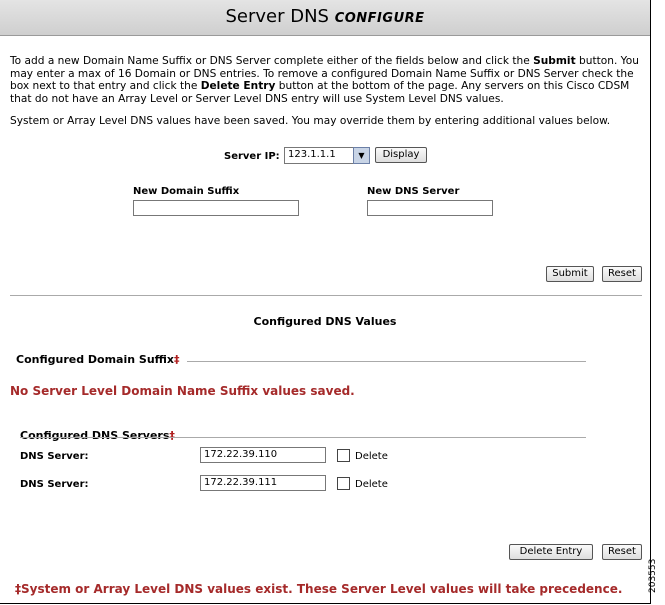  What do you see at coordinates (216, 208) in the screenshot?
I see `new-domain-suffix-input` at bounding box center [216, 208].